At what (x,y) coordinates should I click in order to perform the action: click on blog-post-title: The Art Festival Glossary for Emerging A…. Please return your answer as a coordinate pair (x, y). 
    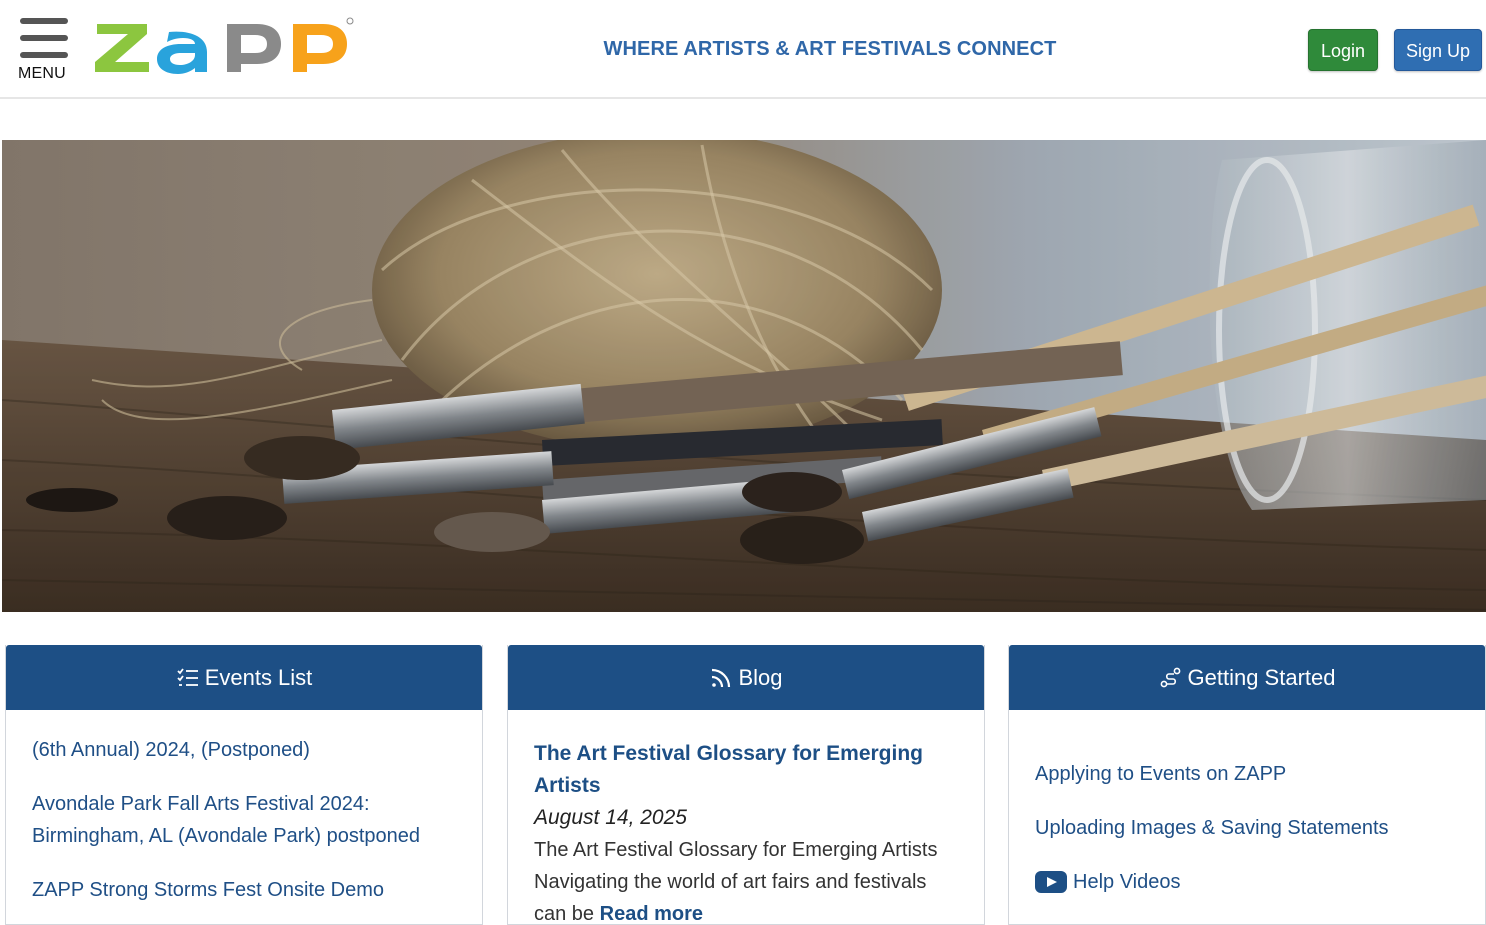
    Looking at the image, I should click on (746, 770).